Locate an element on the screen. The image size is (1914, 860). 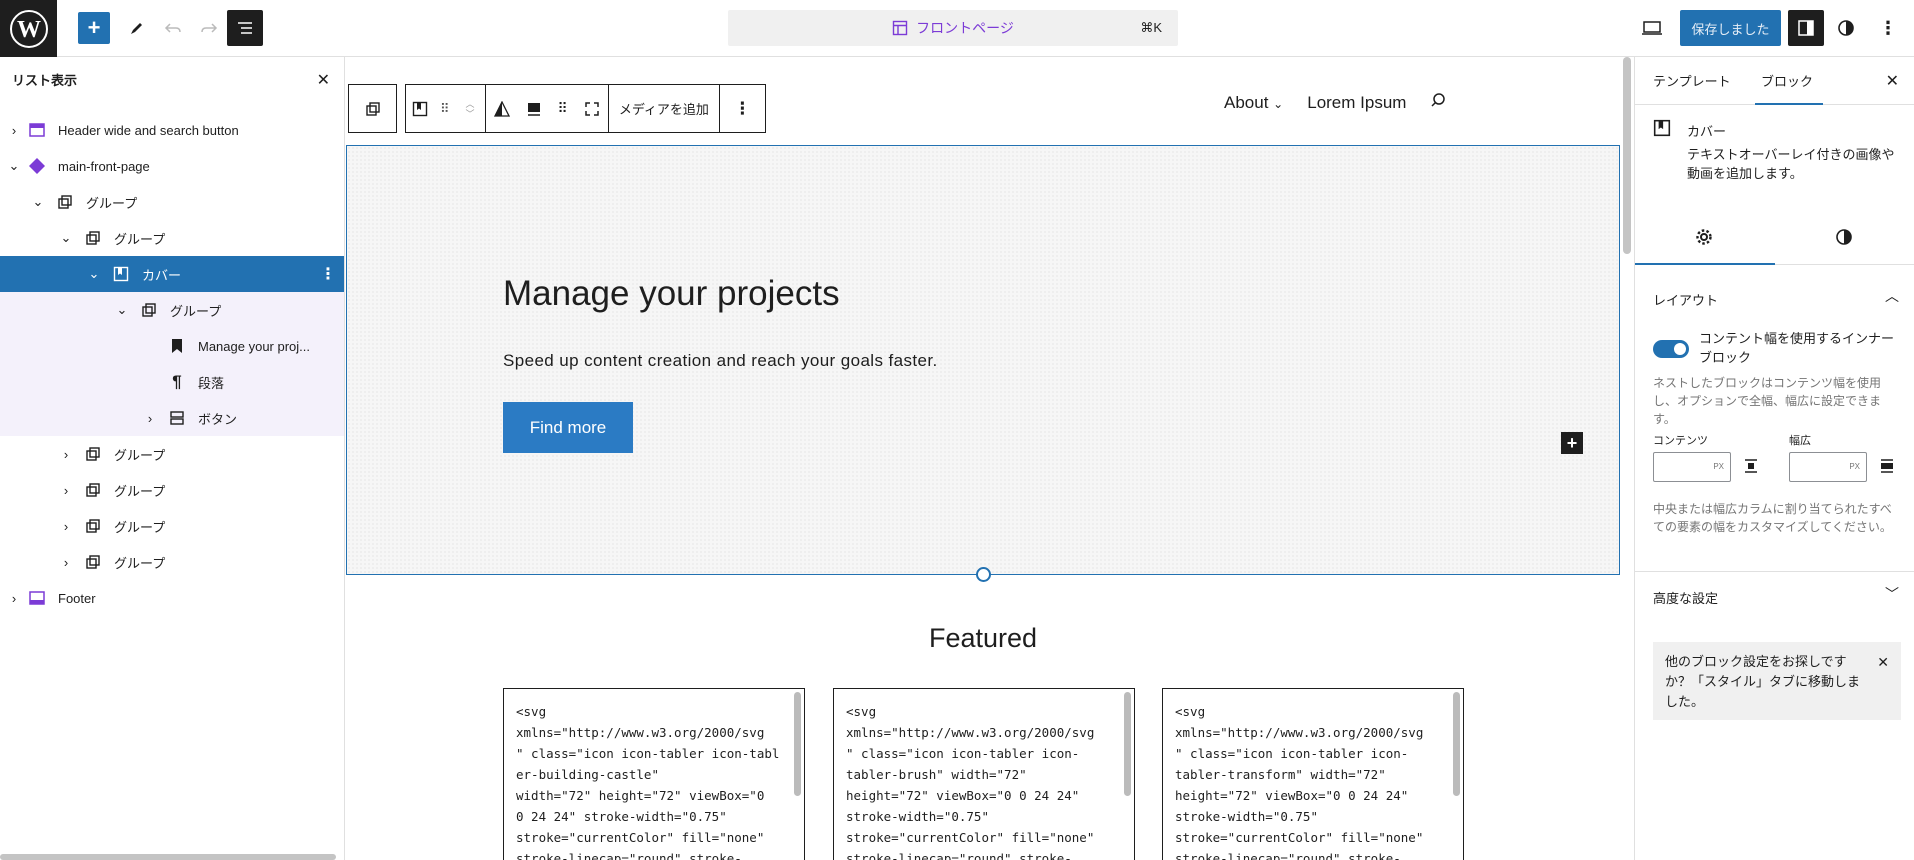
close-sidebar-button: ✕ is located at coordinates (1892, 81).